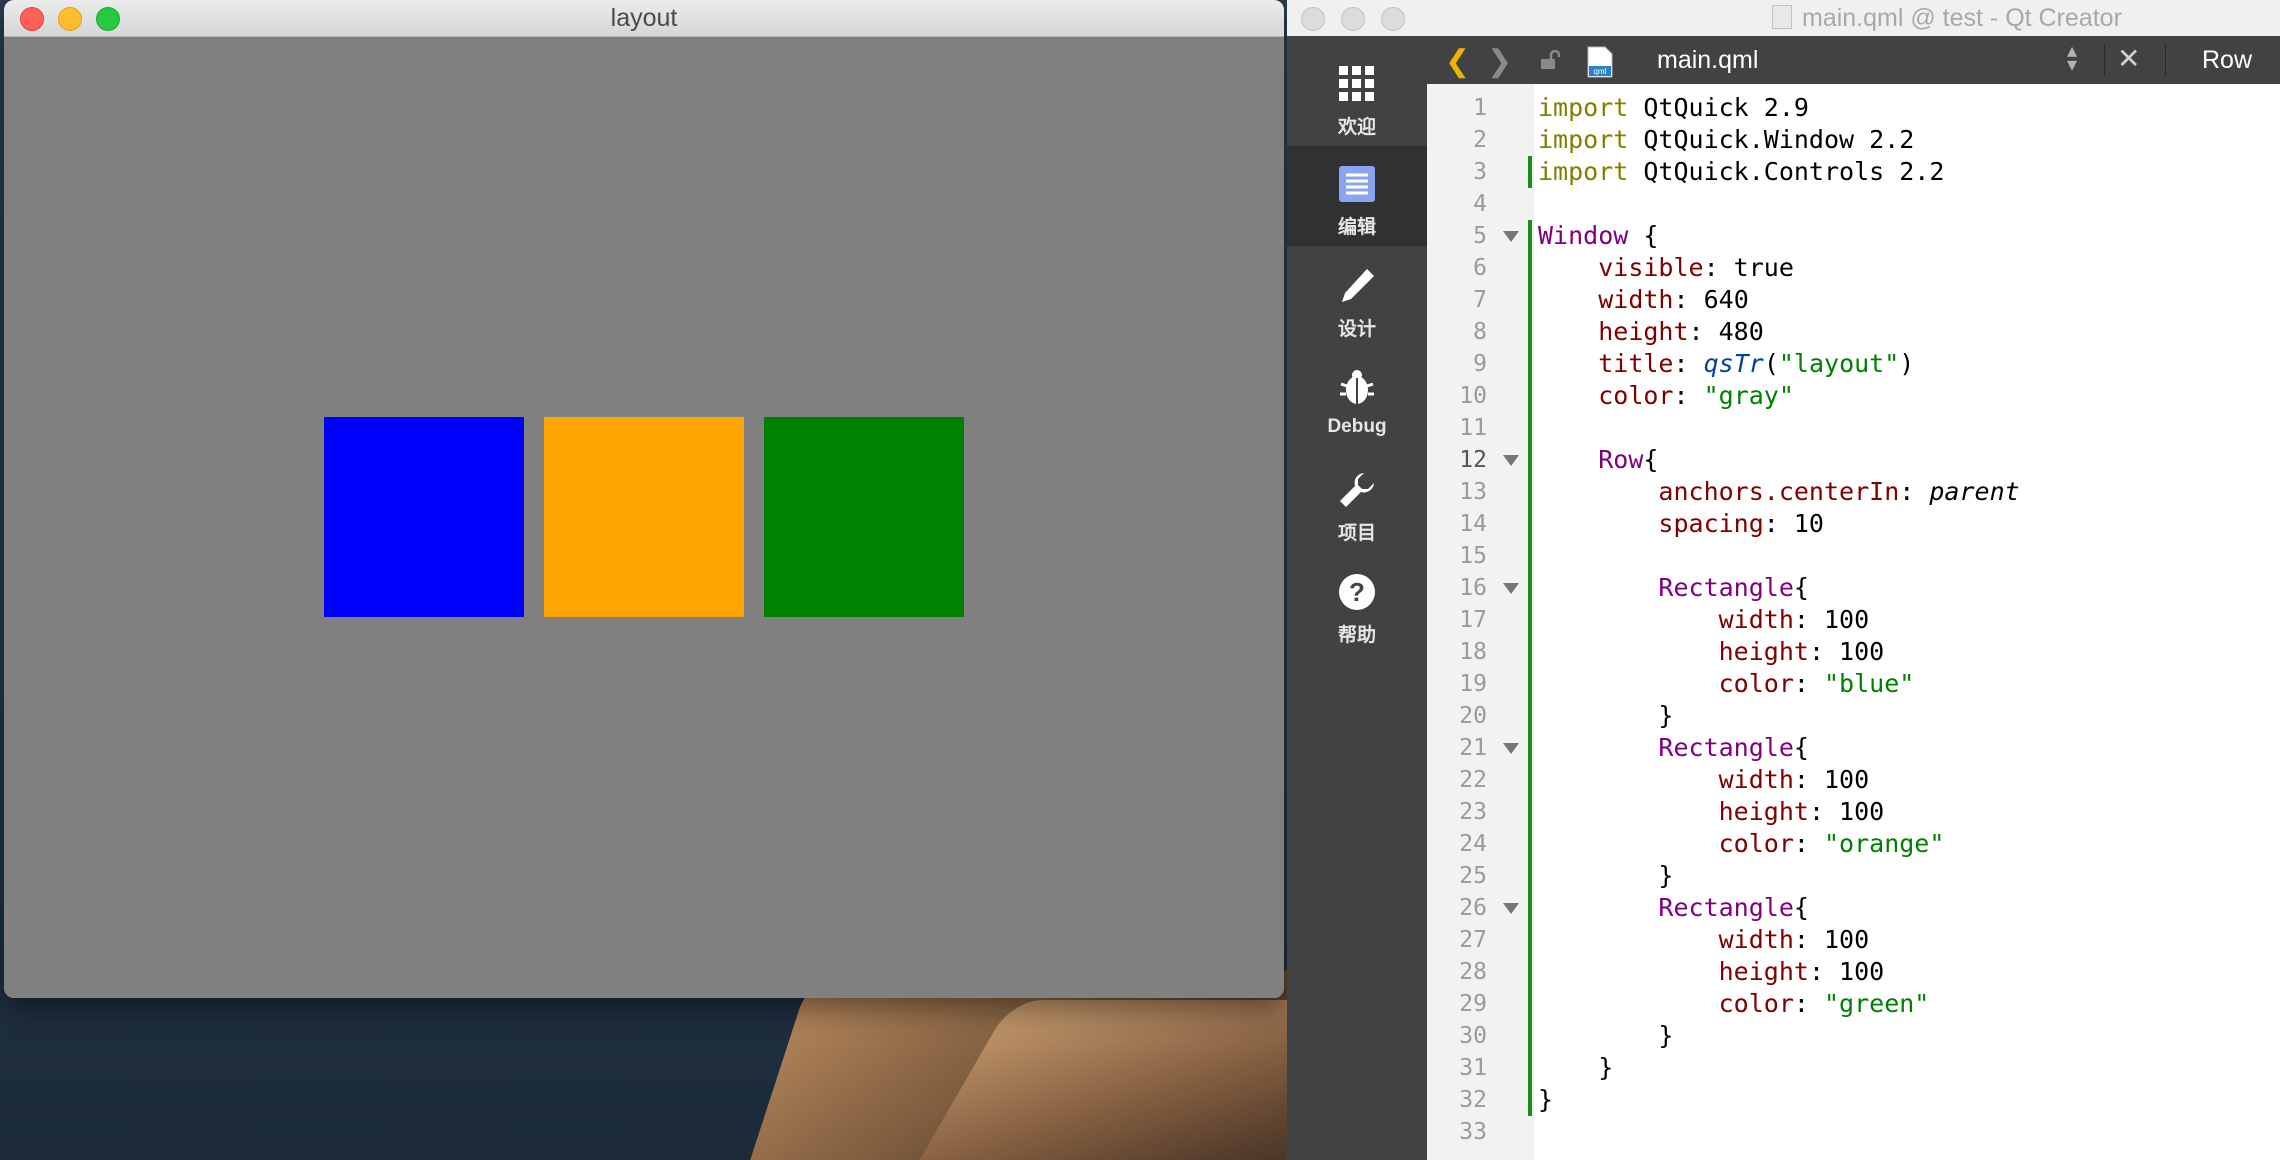 This screenshot has height=1160, width=2280. Describe the element at coordinates (1480, 364) in the screenshot. I see `line-number: 9` at that location.